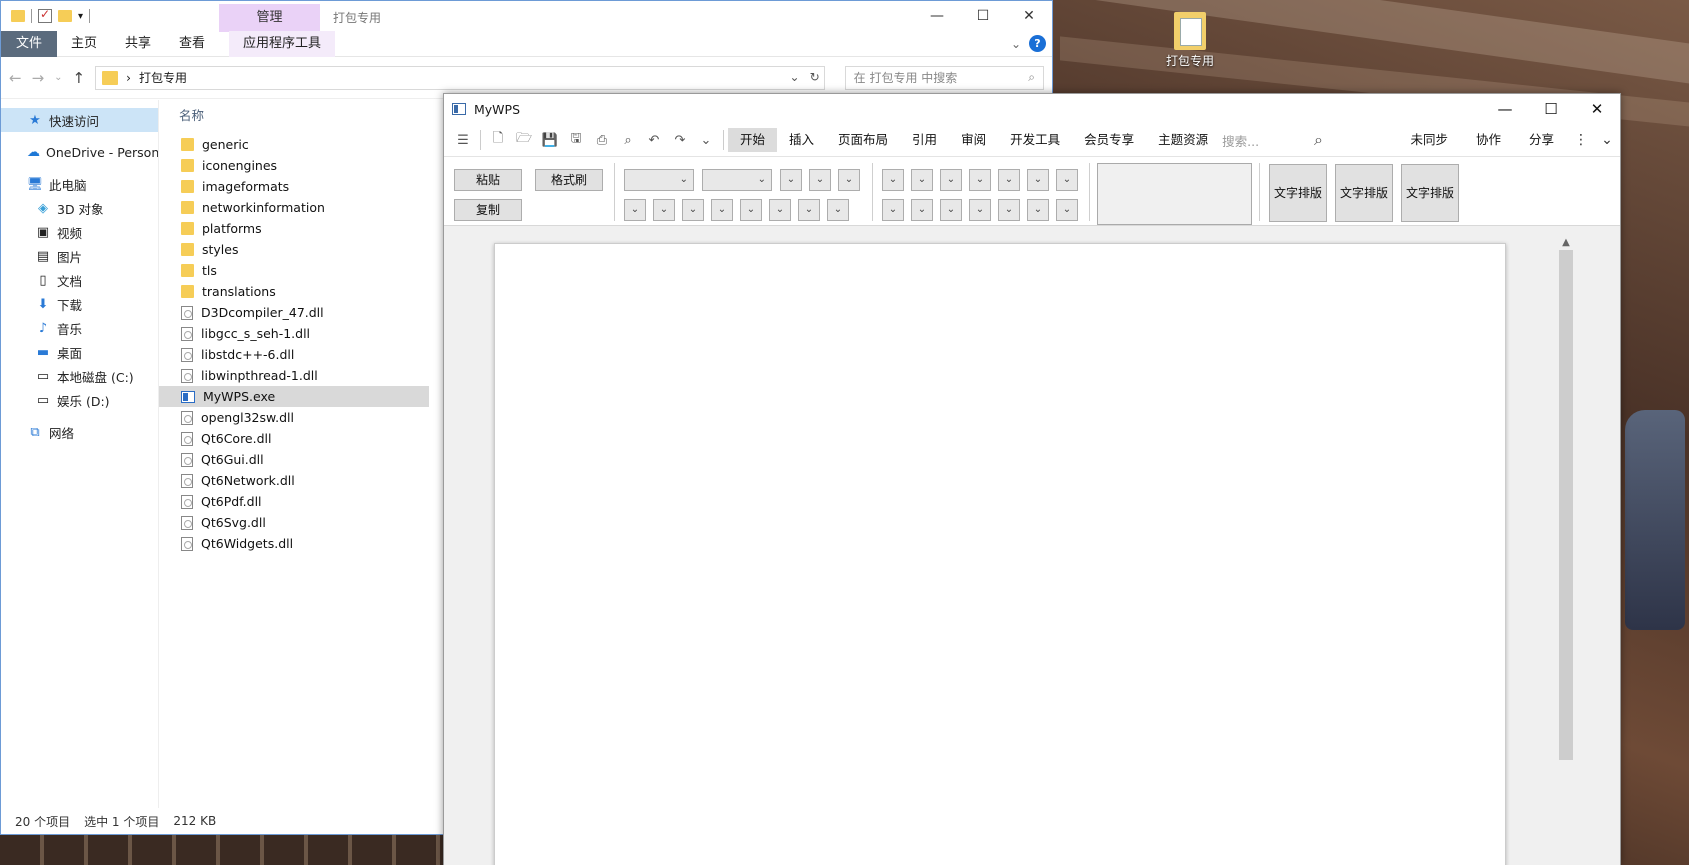 Image resolution: width=1689 pixels, height=865 pixels. I want to click on print-preview-icon: ⌕, so click(628, 140).